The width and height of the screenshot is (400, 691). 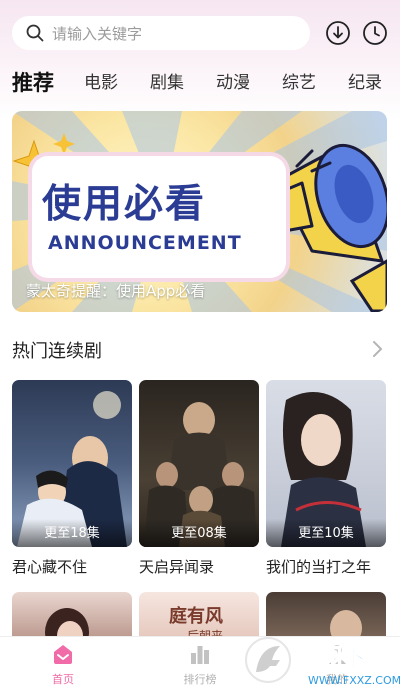 I want to click on svg-text: 庭有风, so click(x=196, y=616).